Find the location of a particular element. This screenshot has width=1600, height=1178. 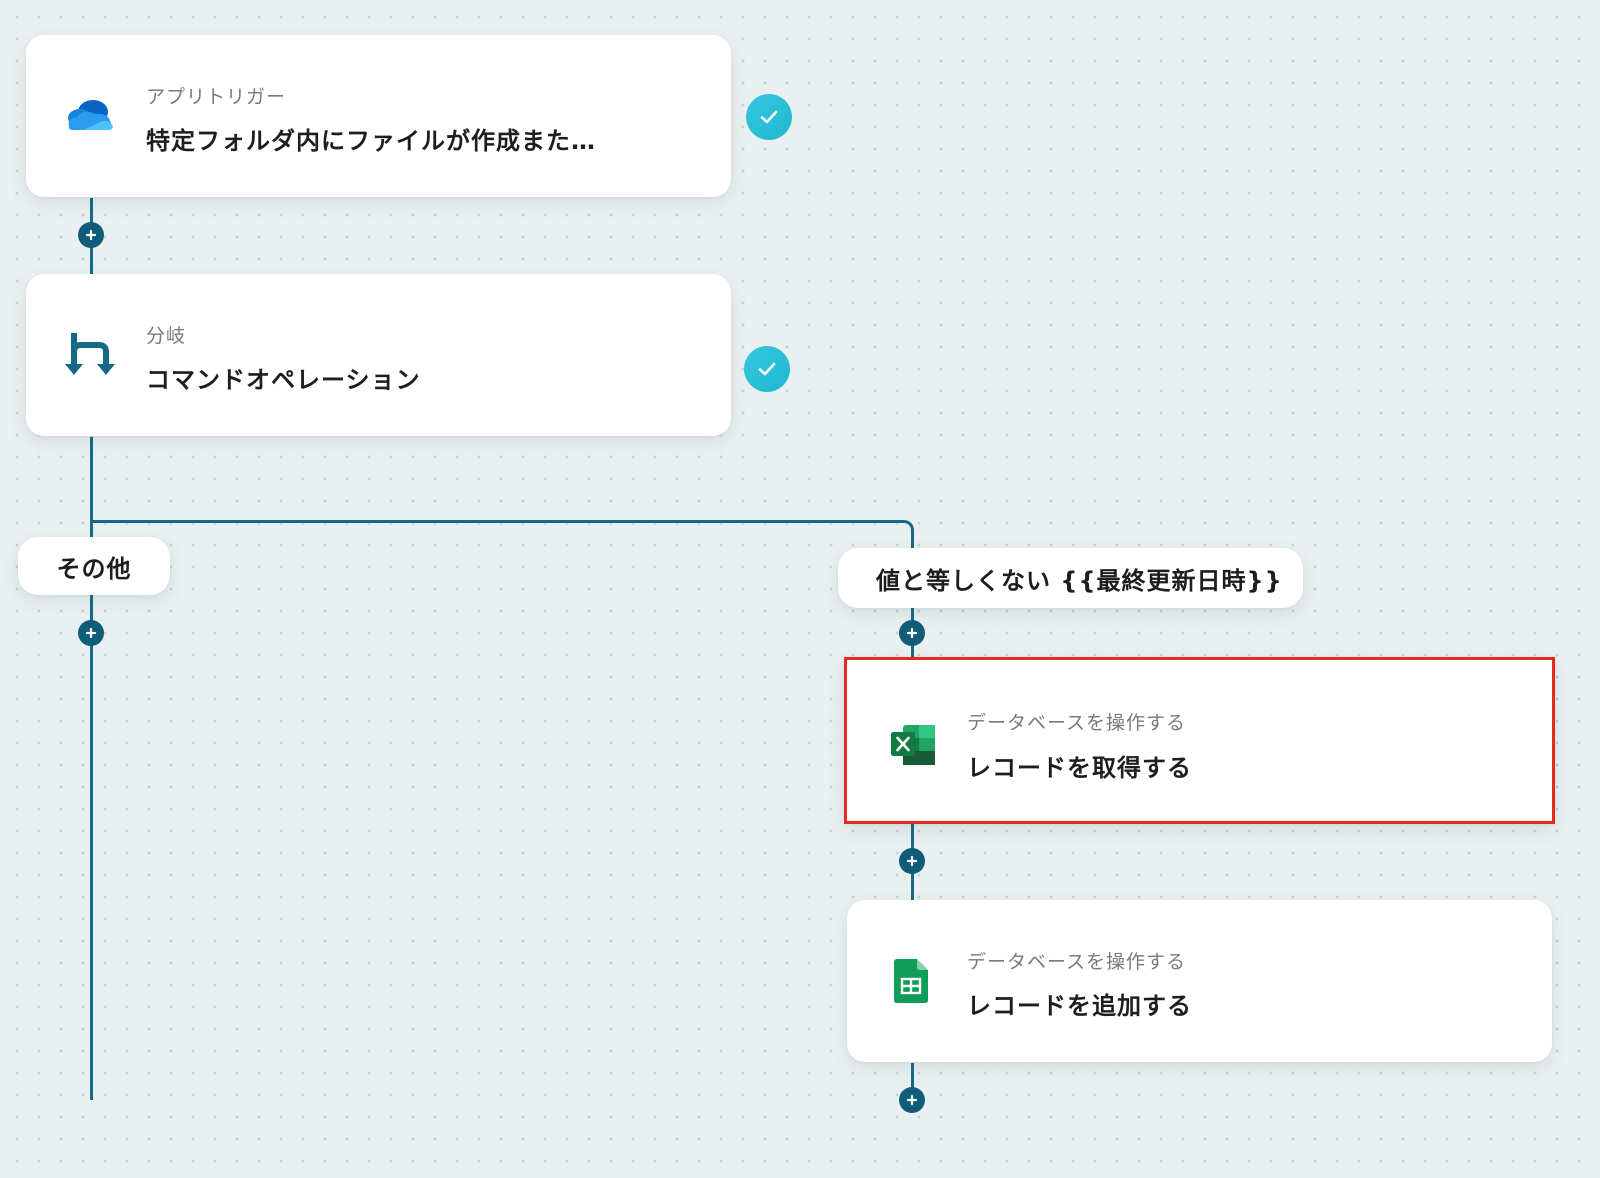

branch-label-text: その他 is located at coordinates (94, 568).